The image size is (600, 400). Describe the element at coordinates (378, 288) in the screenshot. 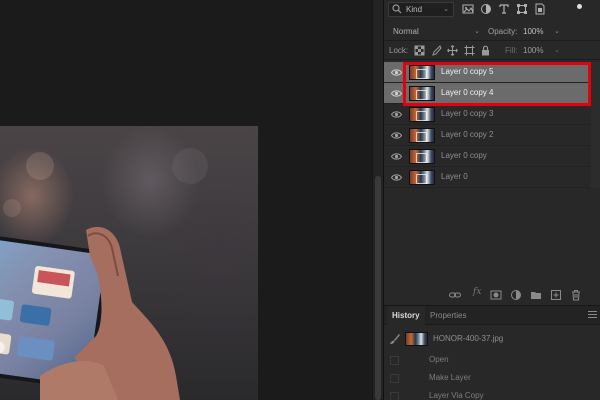

I see `canvas-scroll-thumb` at that location.